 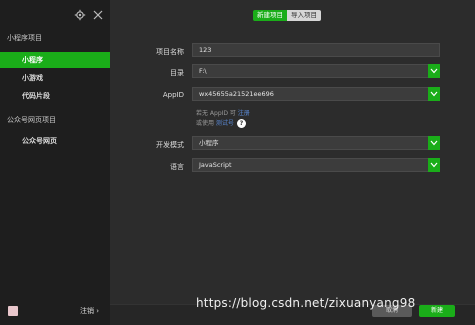 I want to click on project-name-input: 123, so click(x=316, y=50).